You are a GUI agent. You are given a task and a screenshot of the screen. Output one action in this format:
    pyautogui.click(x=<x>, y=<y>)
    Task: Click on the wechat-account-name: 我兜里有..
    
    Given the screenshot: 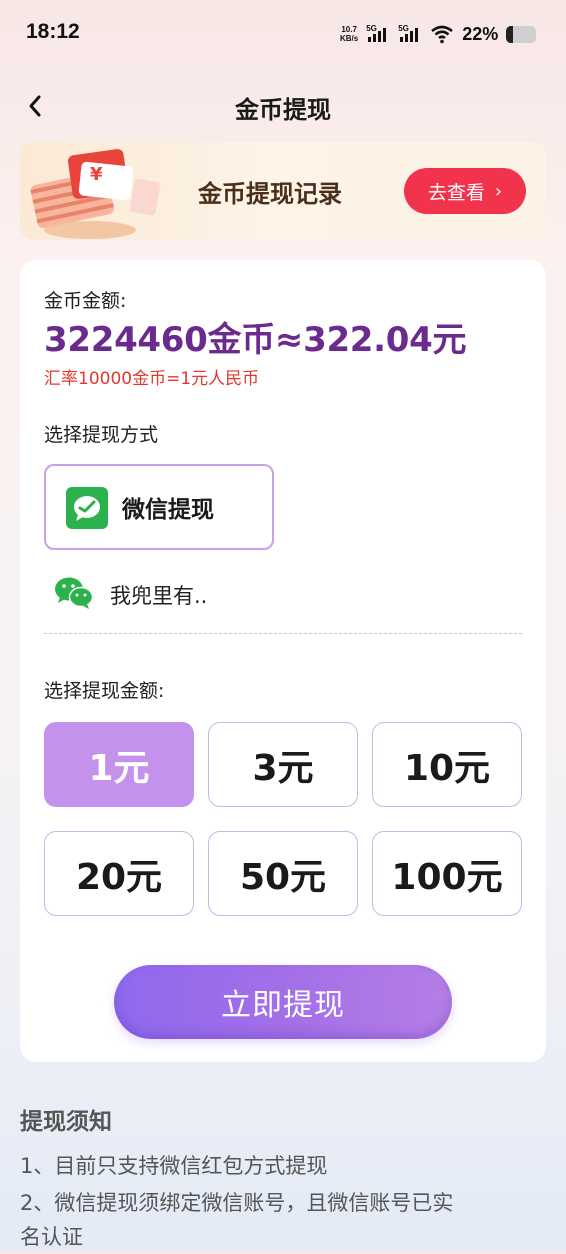 What is the action you would take?
    pyautogui.click(x=159, y=596)
    